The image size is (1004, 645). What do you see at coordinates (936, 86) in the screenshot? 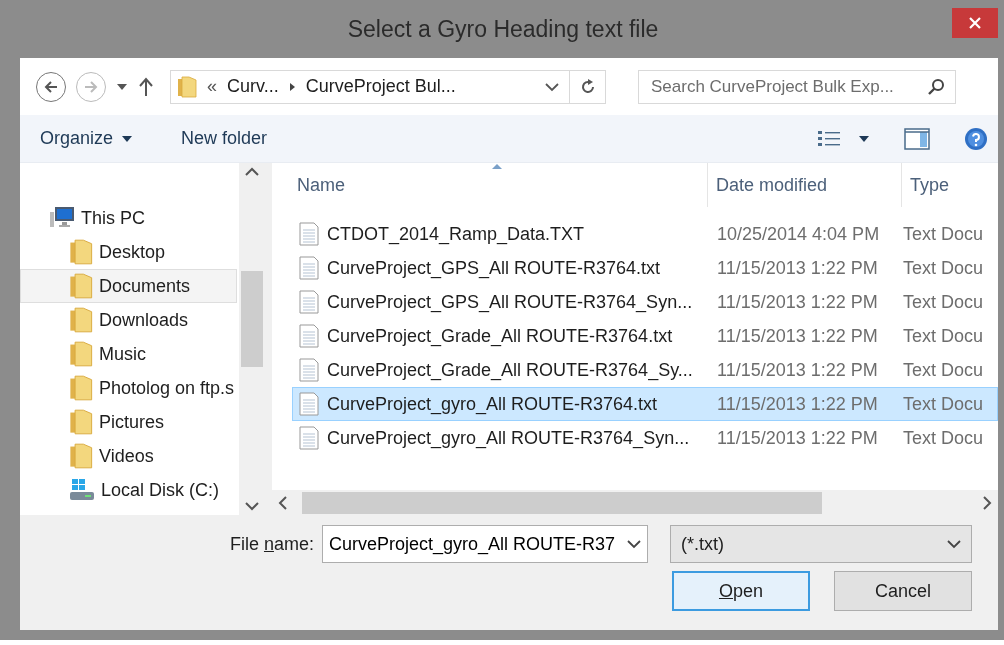
I see `search-icon` at bounding box center [936, 86].